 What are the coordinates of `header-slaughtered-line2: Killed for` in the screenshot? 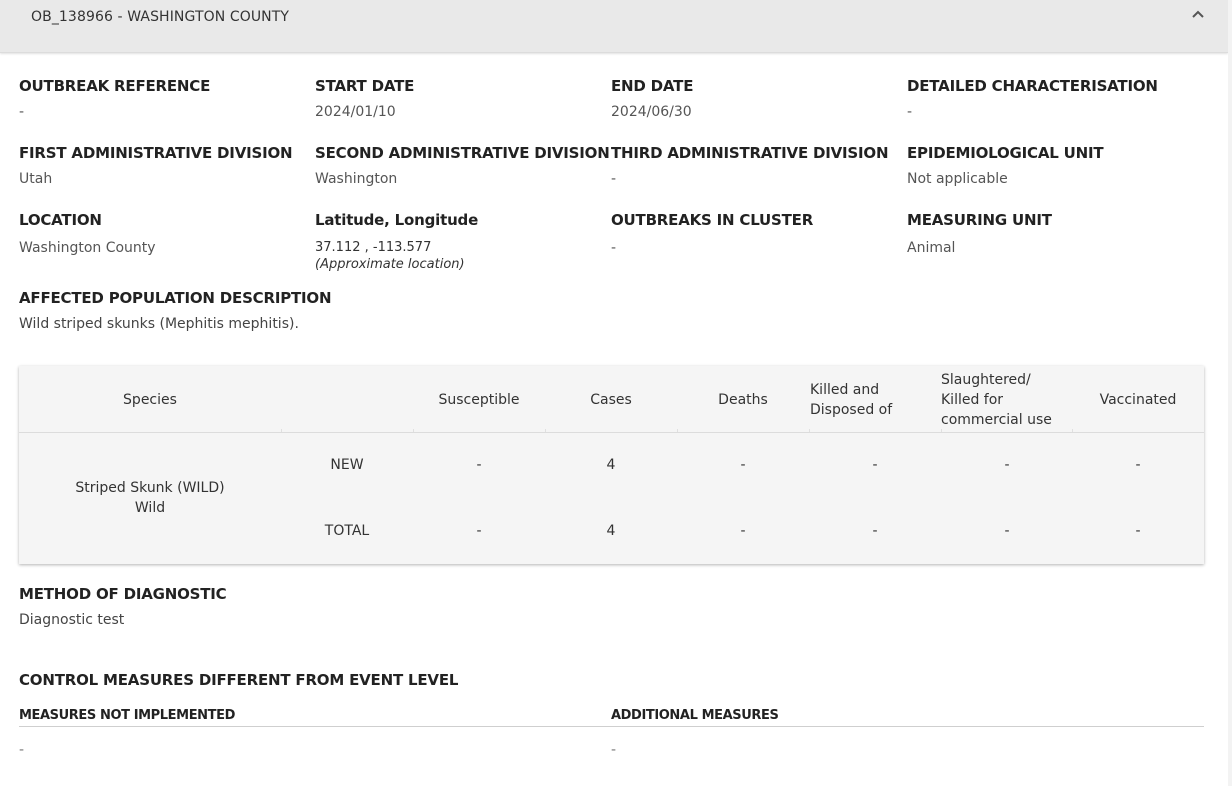 It's located at (972, 400).